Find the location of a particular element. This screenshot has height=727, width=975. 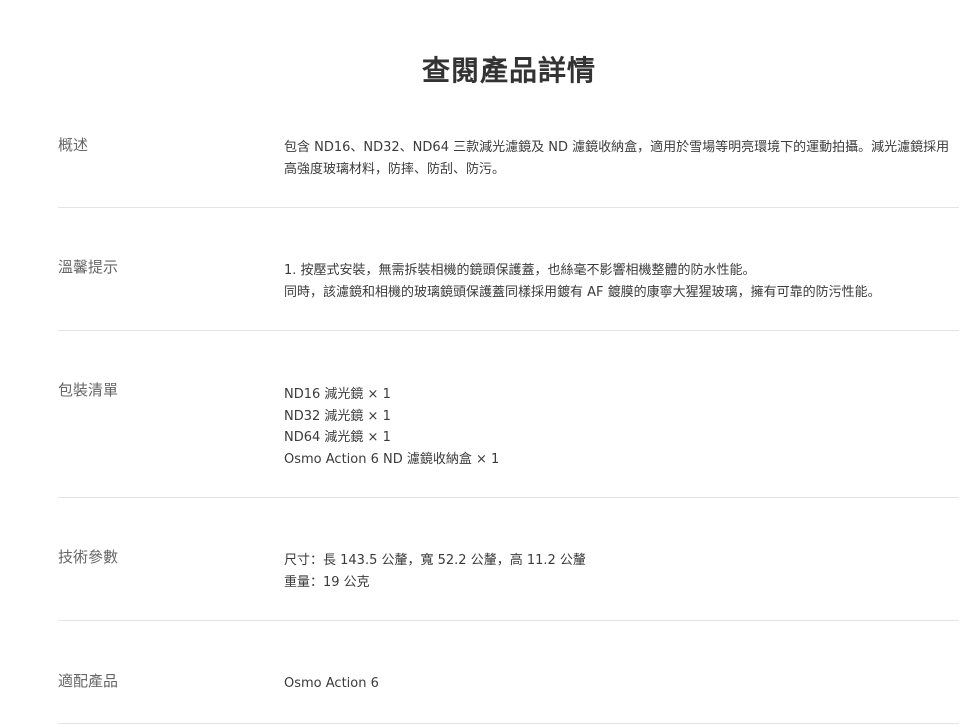

spec-label-tips: 溫馨提示 is located at coordinates (88, 267).